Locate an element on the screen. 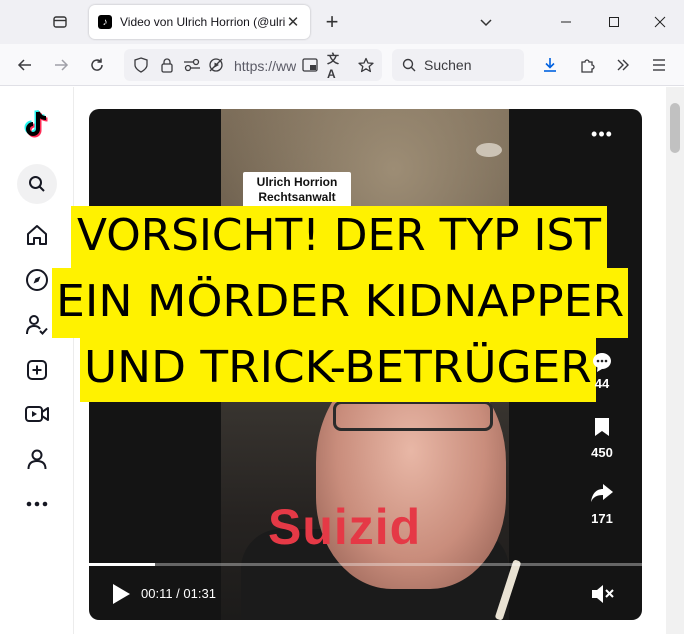 The image size is (684, 634). tab-close-icon: ✕ is located at coordinates (293, 22).